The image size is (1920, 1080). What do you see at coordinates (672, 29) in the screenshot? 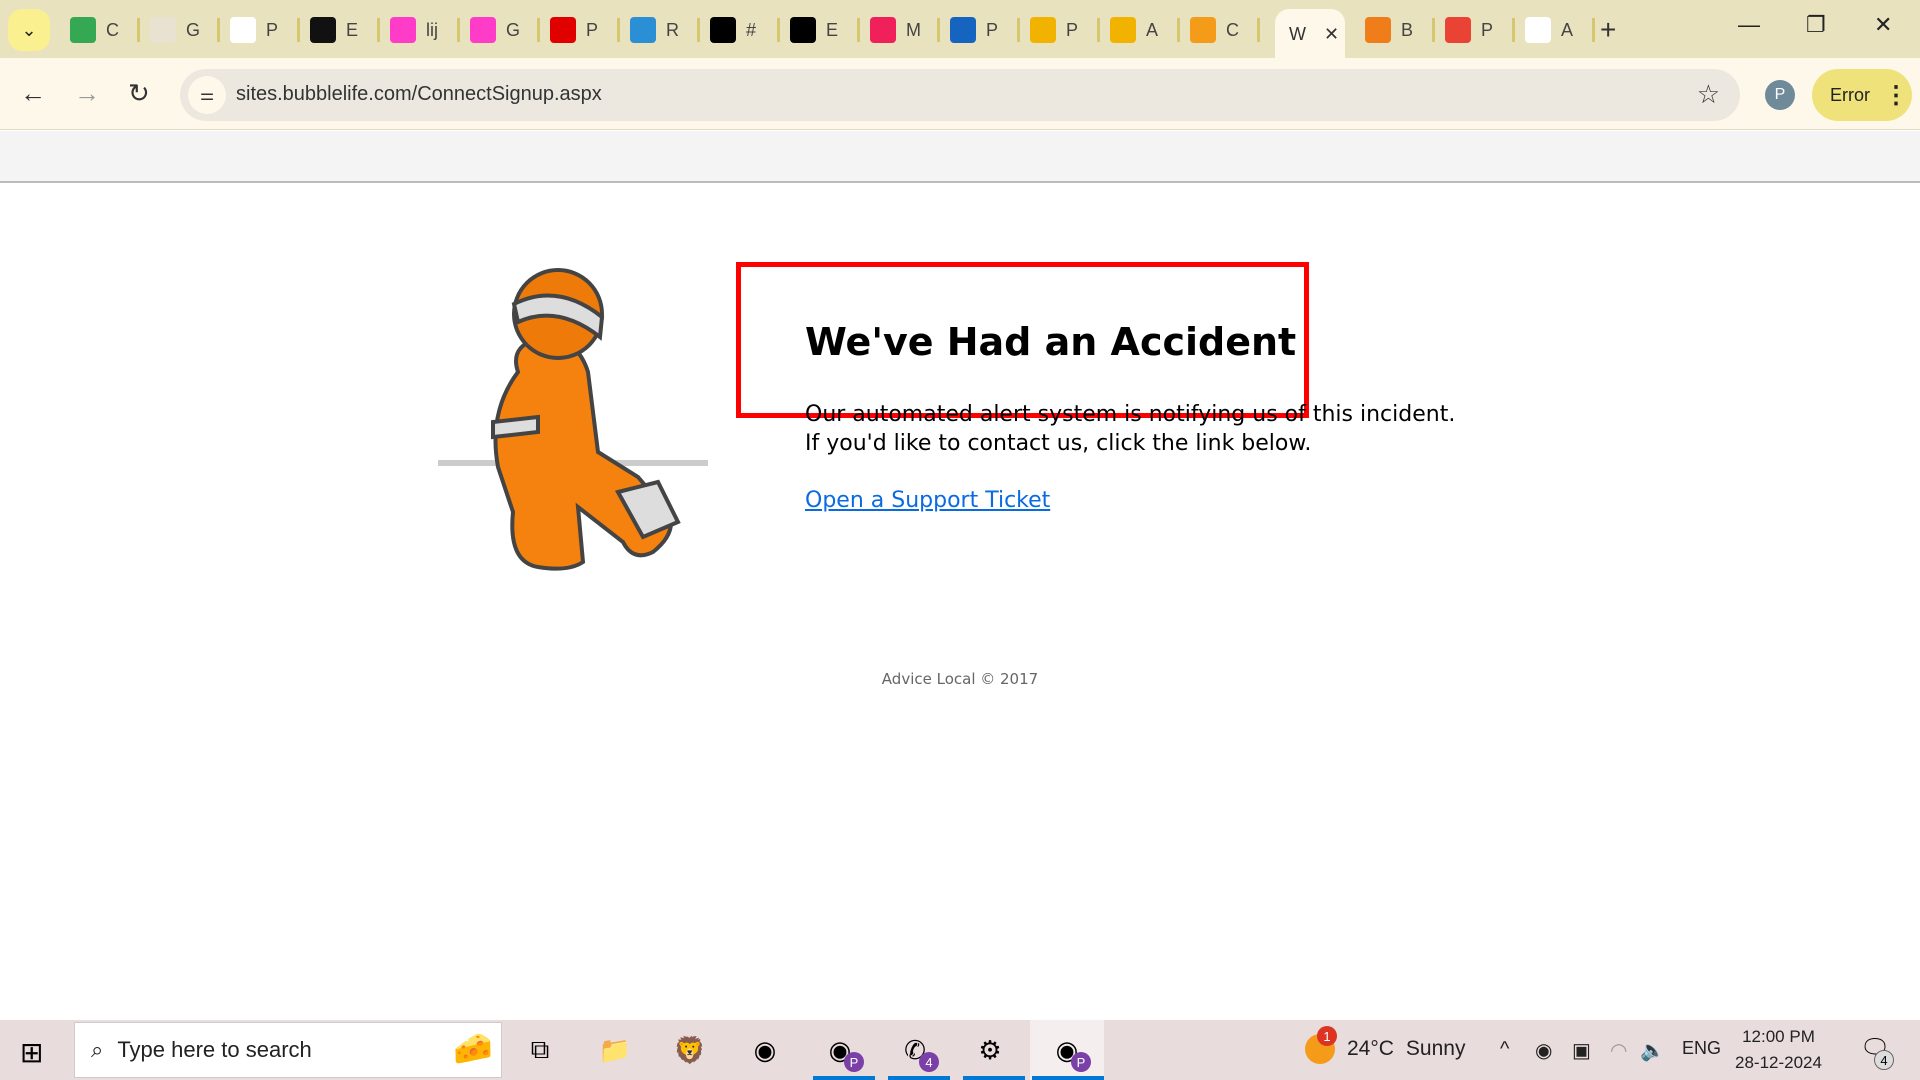
I see `tab-title: R` at bounding box center [672, 29].